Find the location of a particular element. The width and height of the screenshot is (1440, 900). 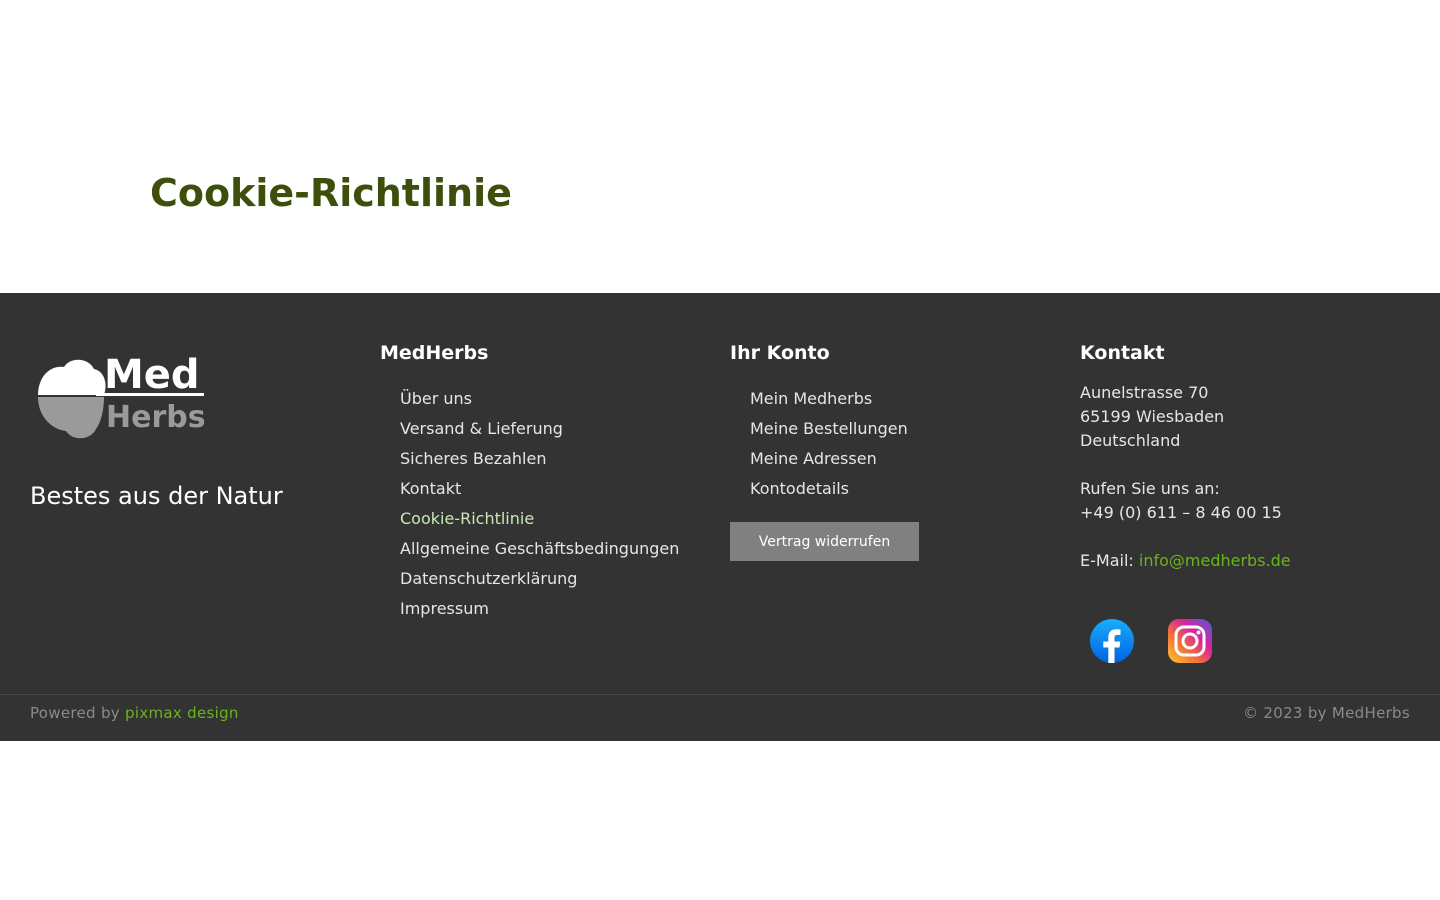

footer-link-impressum: Impressum is located at coordinates (539, 609).